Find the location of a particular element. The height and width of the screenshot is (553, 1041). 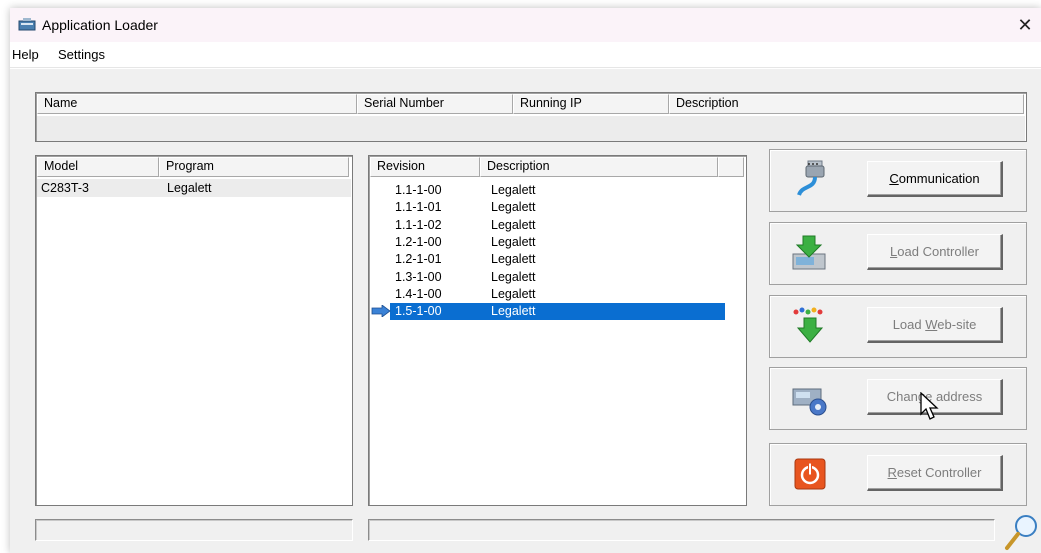

communication-group: Communication is located at coordinates (898, 180).